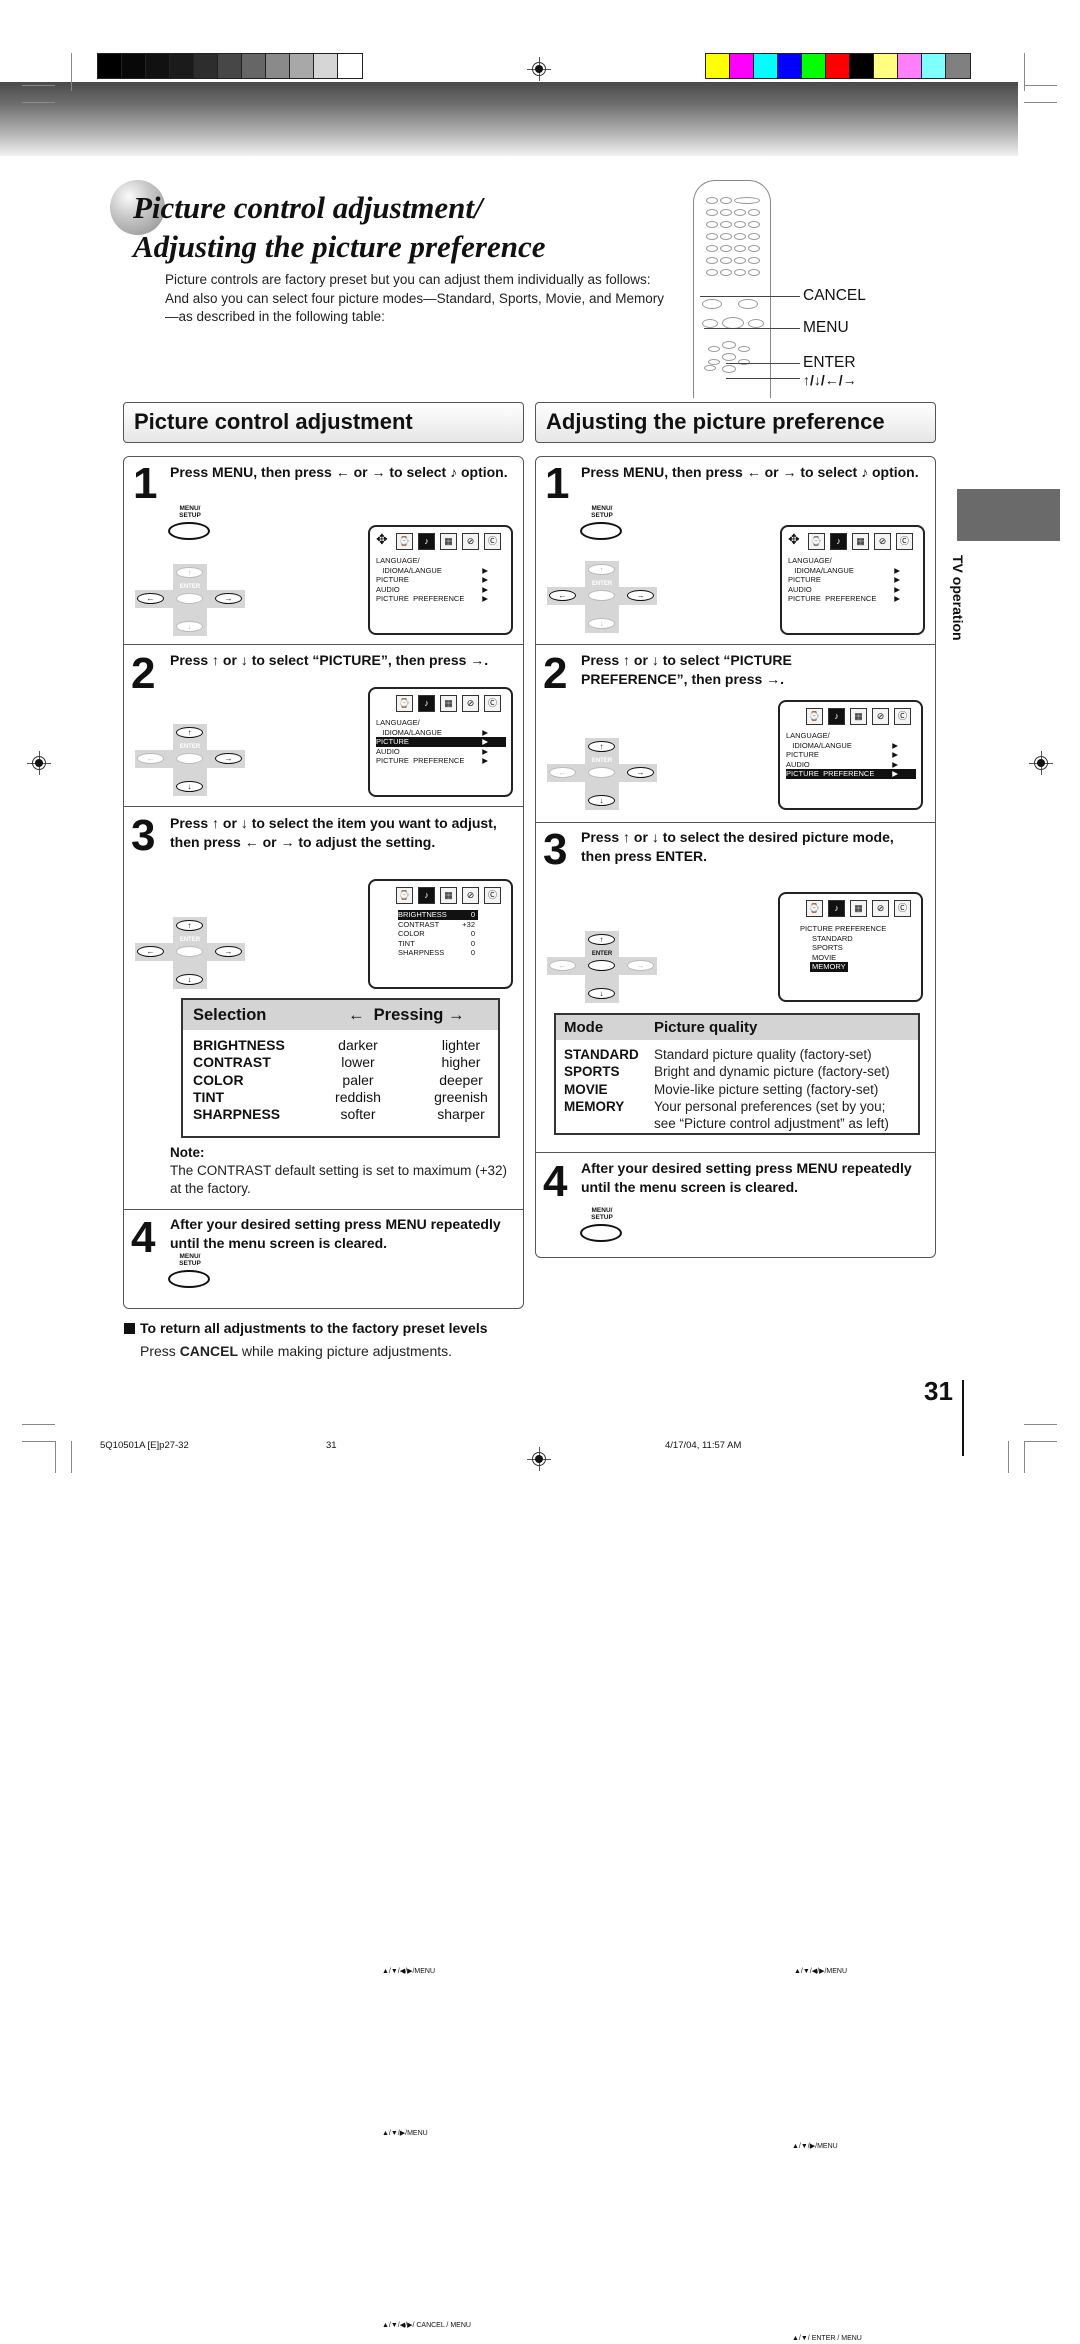 The height and width of the screenshot is (2344, 1080). Describe the element at coordinates (1041, 763) in the screenshot. I see `registration-mark-right` at that location.